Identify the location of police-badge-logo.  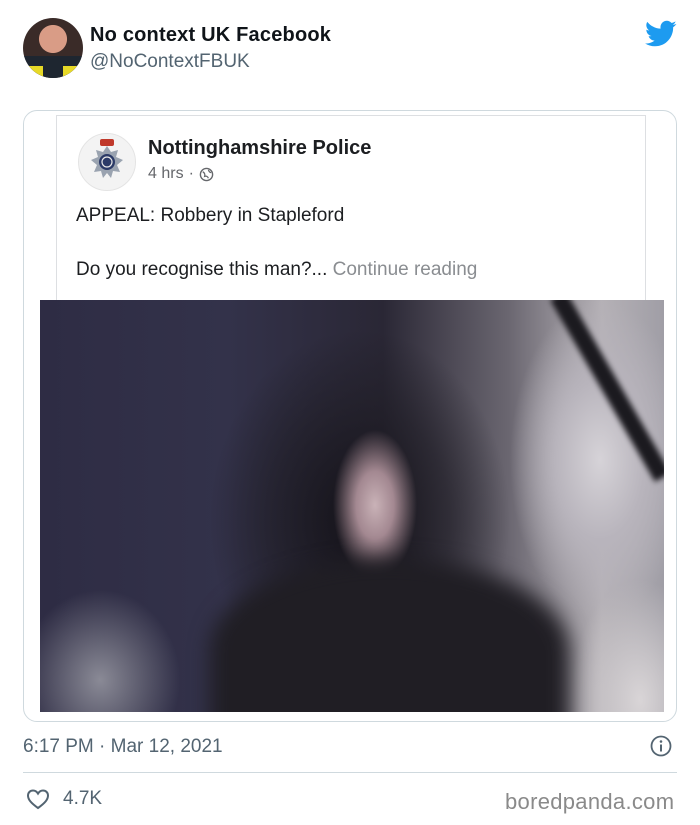
(107, 162).